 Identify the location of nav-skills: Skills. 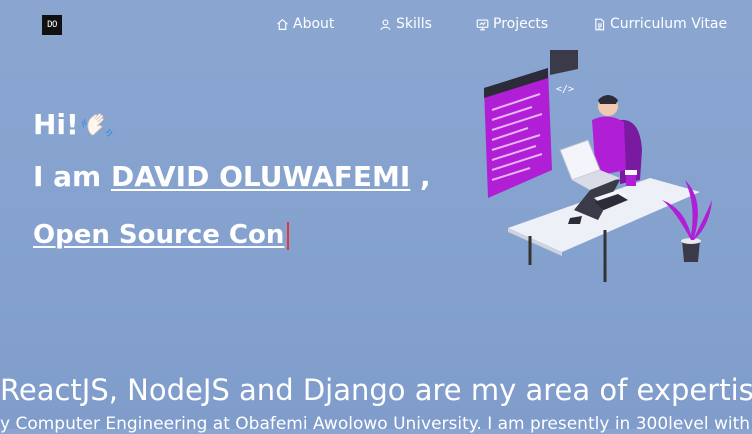
(405, 24).